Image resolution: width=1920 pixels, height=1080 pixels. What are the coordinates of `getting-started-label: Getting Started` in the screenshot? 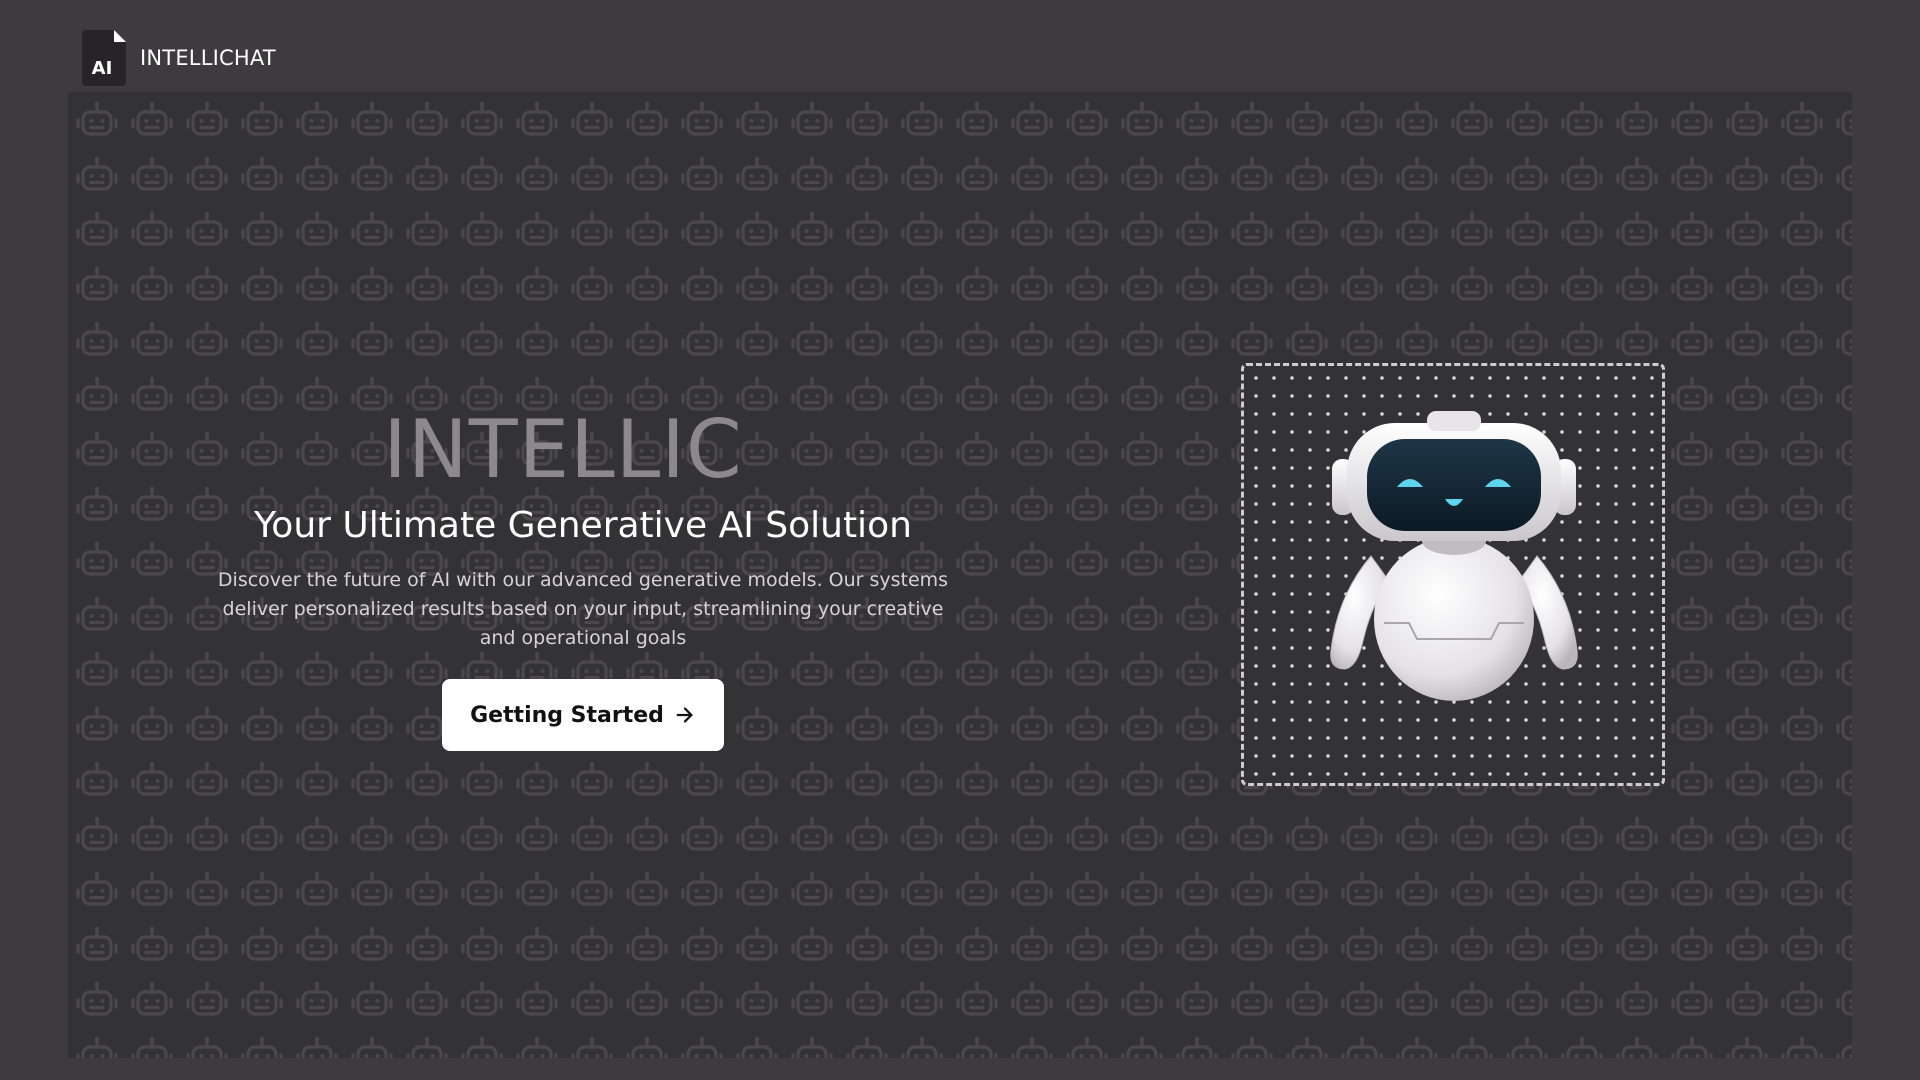 It's located at (567, 715).